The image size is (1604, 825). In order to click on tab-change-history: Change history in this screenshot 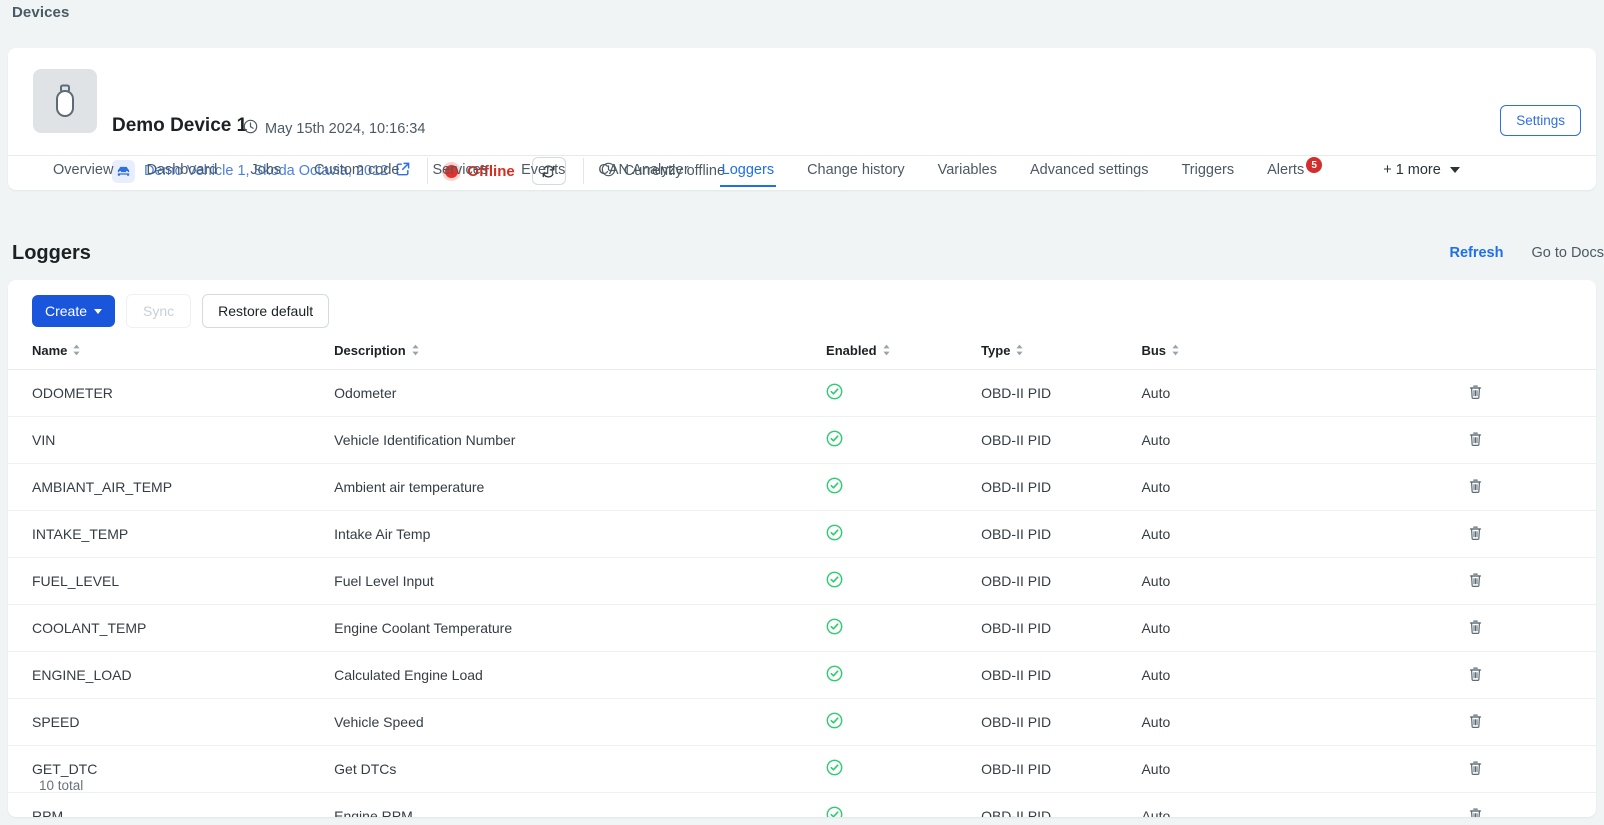, I will do `click(856, 171)`.